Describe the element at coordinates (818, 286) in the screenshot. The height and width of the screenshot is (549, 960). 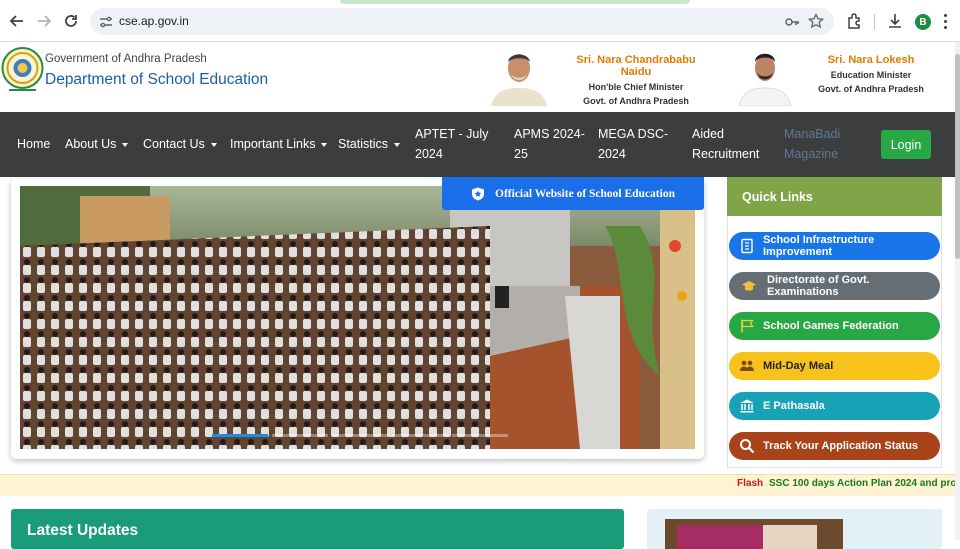
I see `quick-link-label: Directorate of Govt. Examinations` at that location.